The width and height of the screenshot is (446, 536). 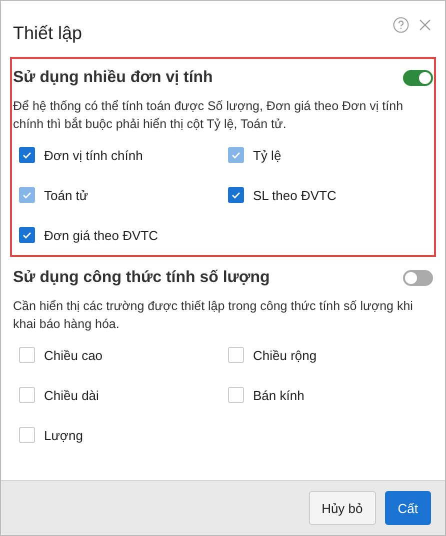 I want to click on save-button: Cất, so click(x=407, y=508).